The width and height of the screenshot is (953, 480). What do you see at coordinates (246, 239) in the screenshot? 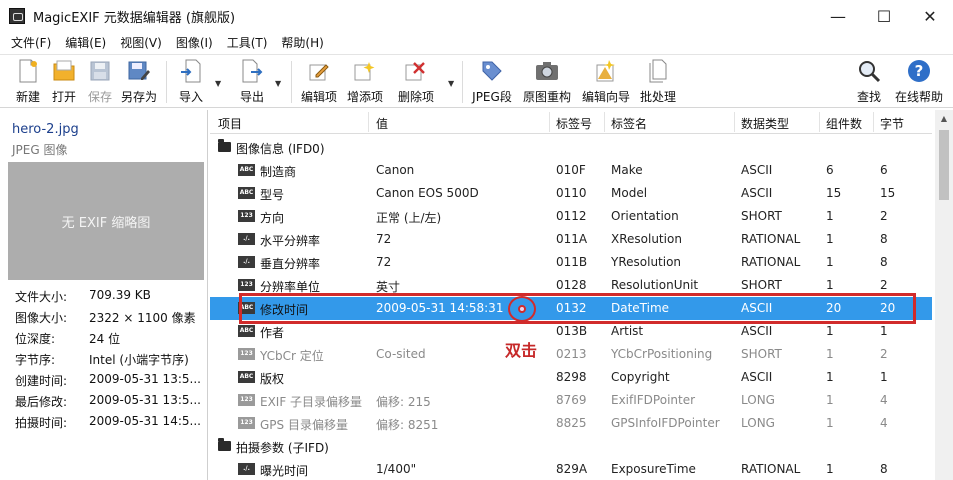
I see `data-type-icon: ./.` at bounding box center [246, 239].